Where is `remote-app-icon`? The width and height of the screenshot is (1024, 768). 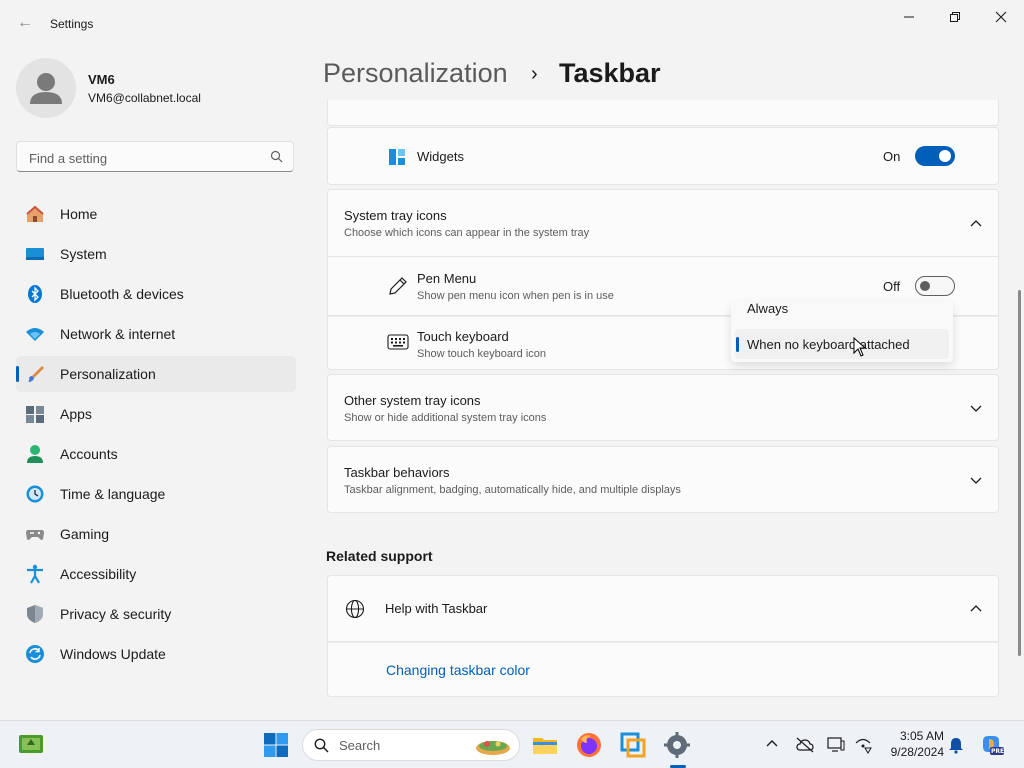
remote-app-icon is located at coordinates (633, 745).